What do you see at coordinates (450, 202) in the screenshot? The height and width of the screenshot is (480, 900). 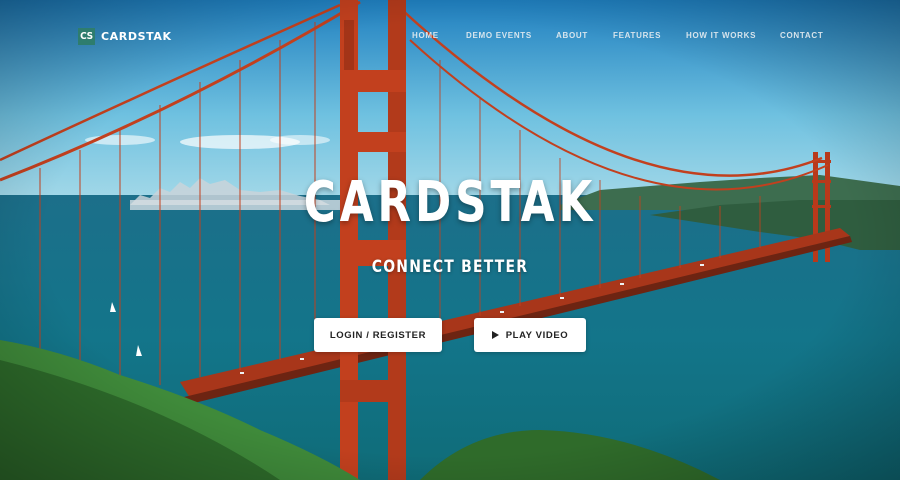 I see `hero-title: CARDSTAK` at bounding box center [450, 202].